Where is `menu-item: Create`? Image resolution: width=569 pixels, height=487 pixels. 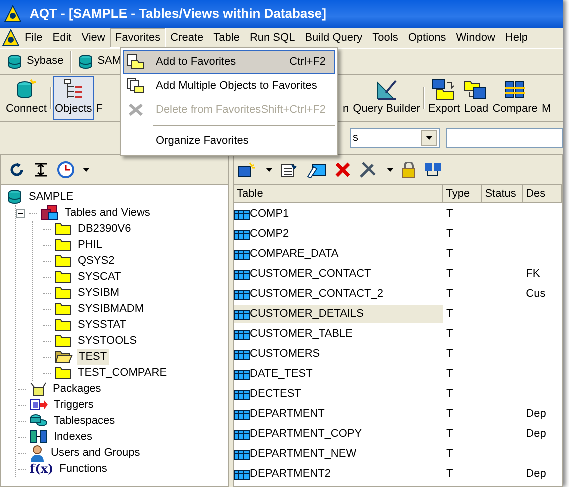
menu-item: Create is located at coordinates (187, 38).